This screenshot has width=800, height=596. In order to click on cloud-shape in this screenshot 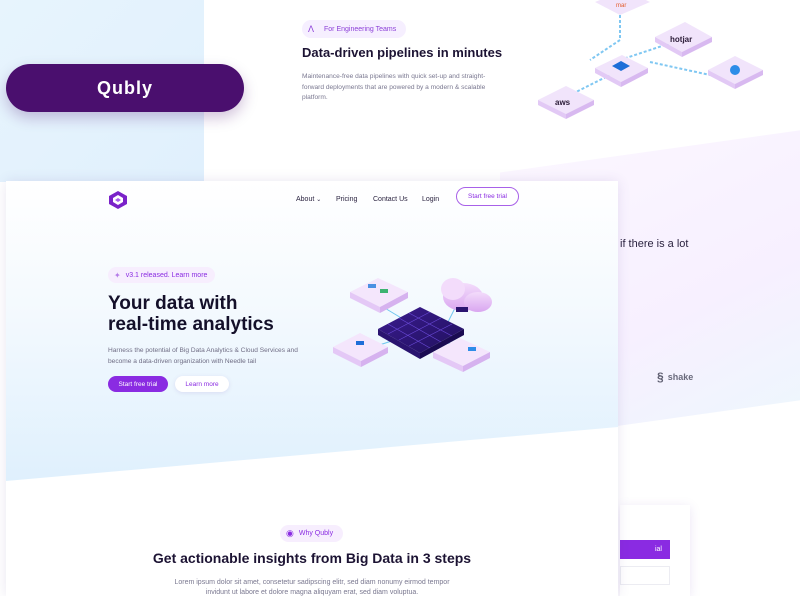, I will do `click(466, 295)`.